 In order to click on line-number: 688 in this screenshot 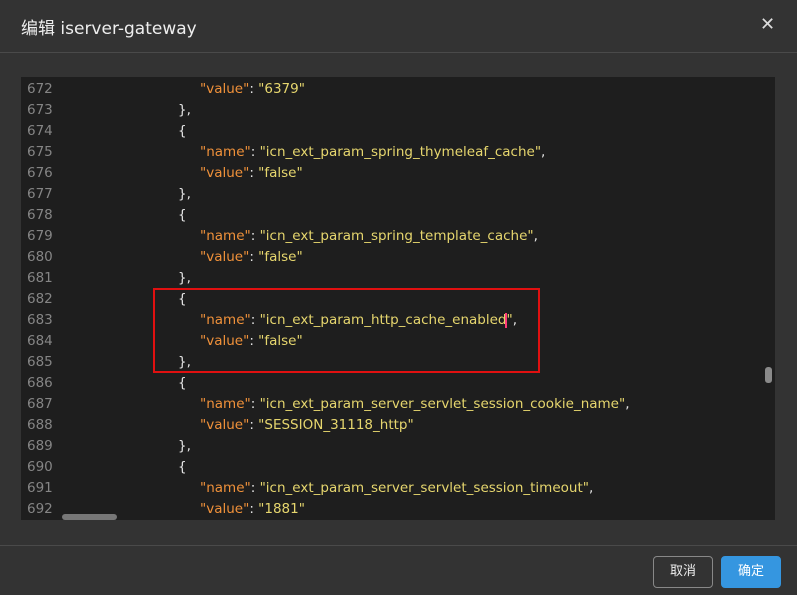, I will do `click(40, 425)`.